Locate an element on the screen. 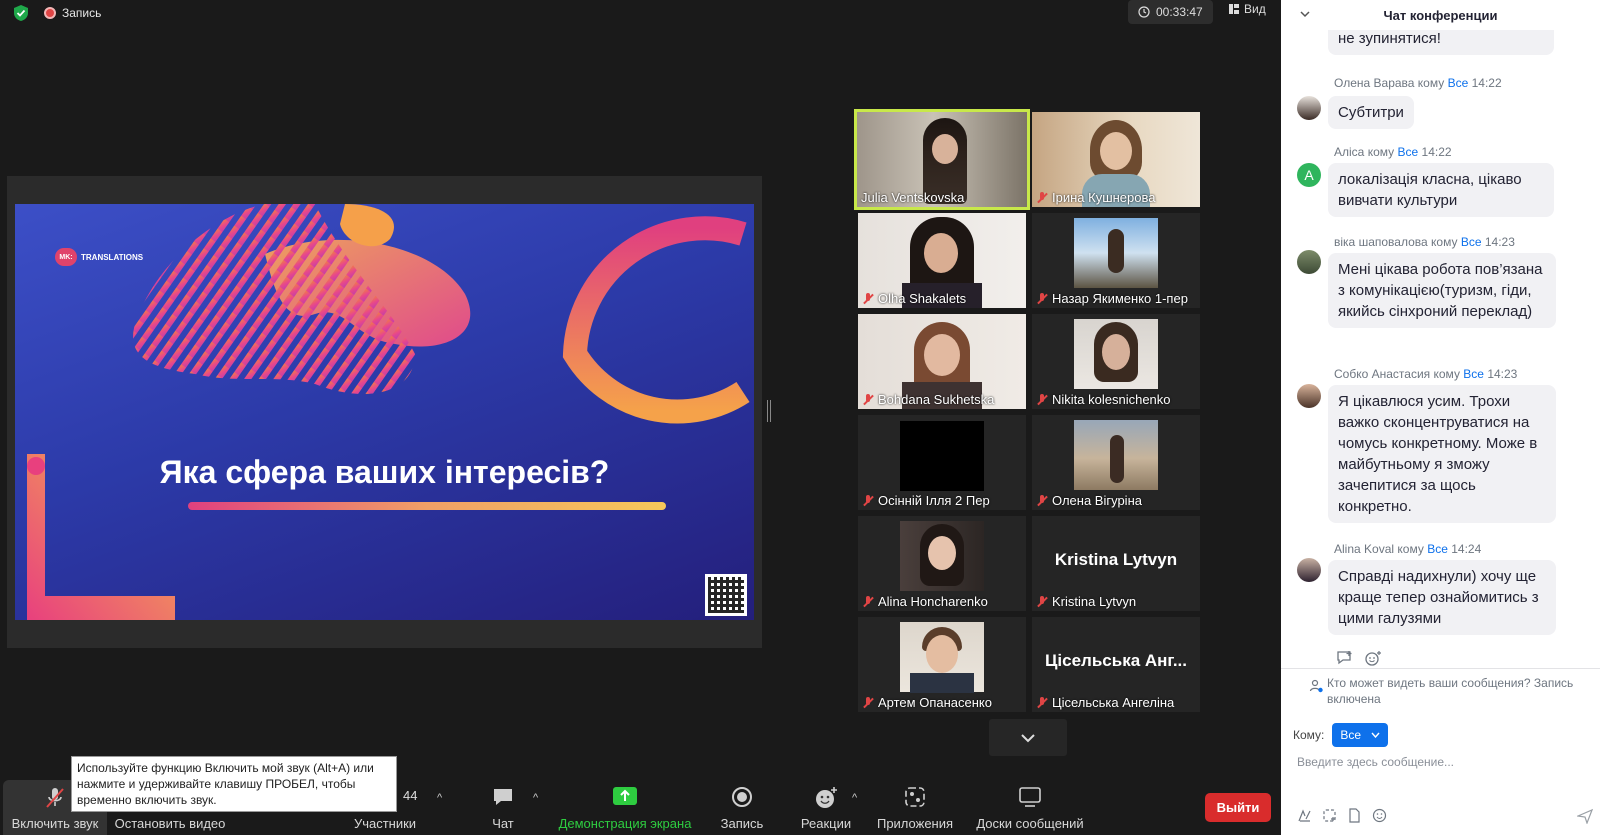  video-tile: Julia Ventskovska is located at coordinates (942, 159).